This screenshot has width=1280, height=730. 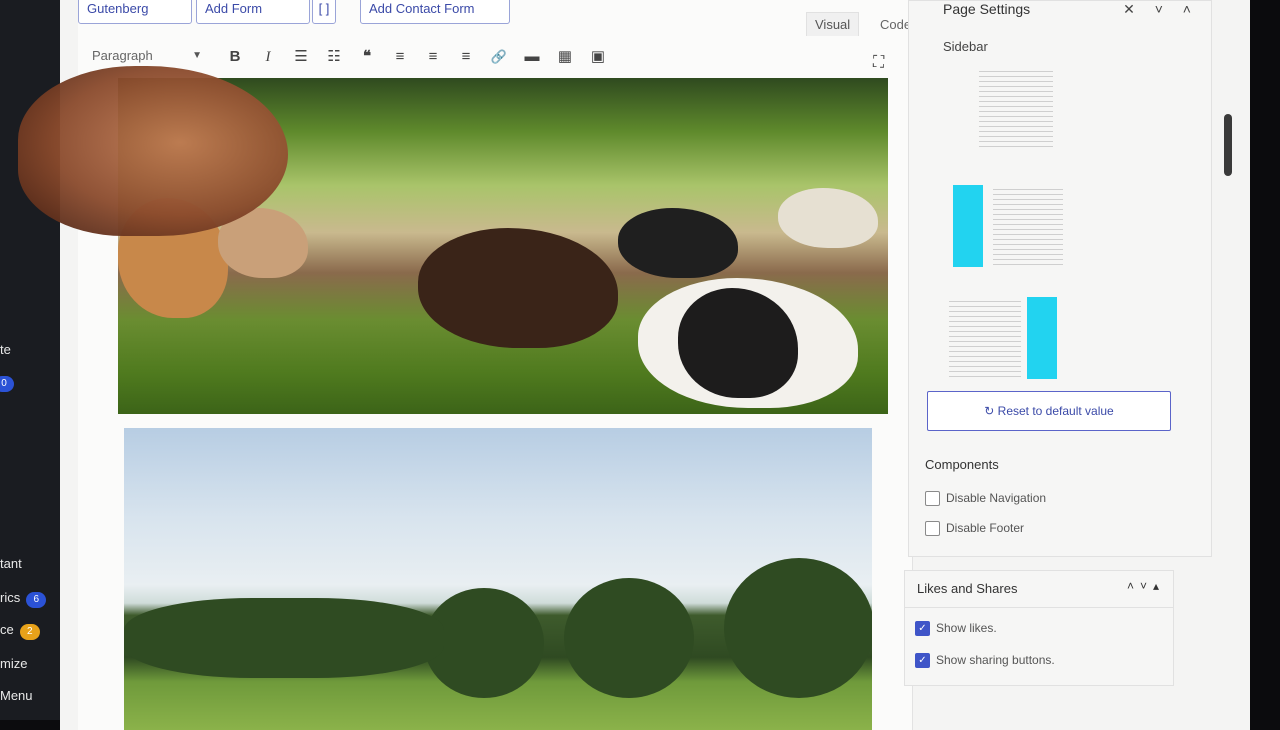 What do you see at coordinates (532, 57) in the screenshot?
I see `read-more-icon: ▬` at bounding box center [532, 57].